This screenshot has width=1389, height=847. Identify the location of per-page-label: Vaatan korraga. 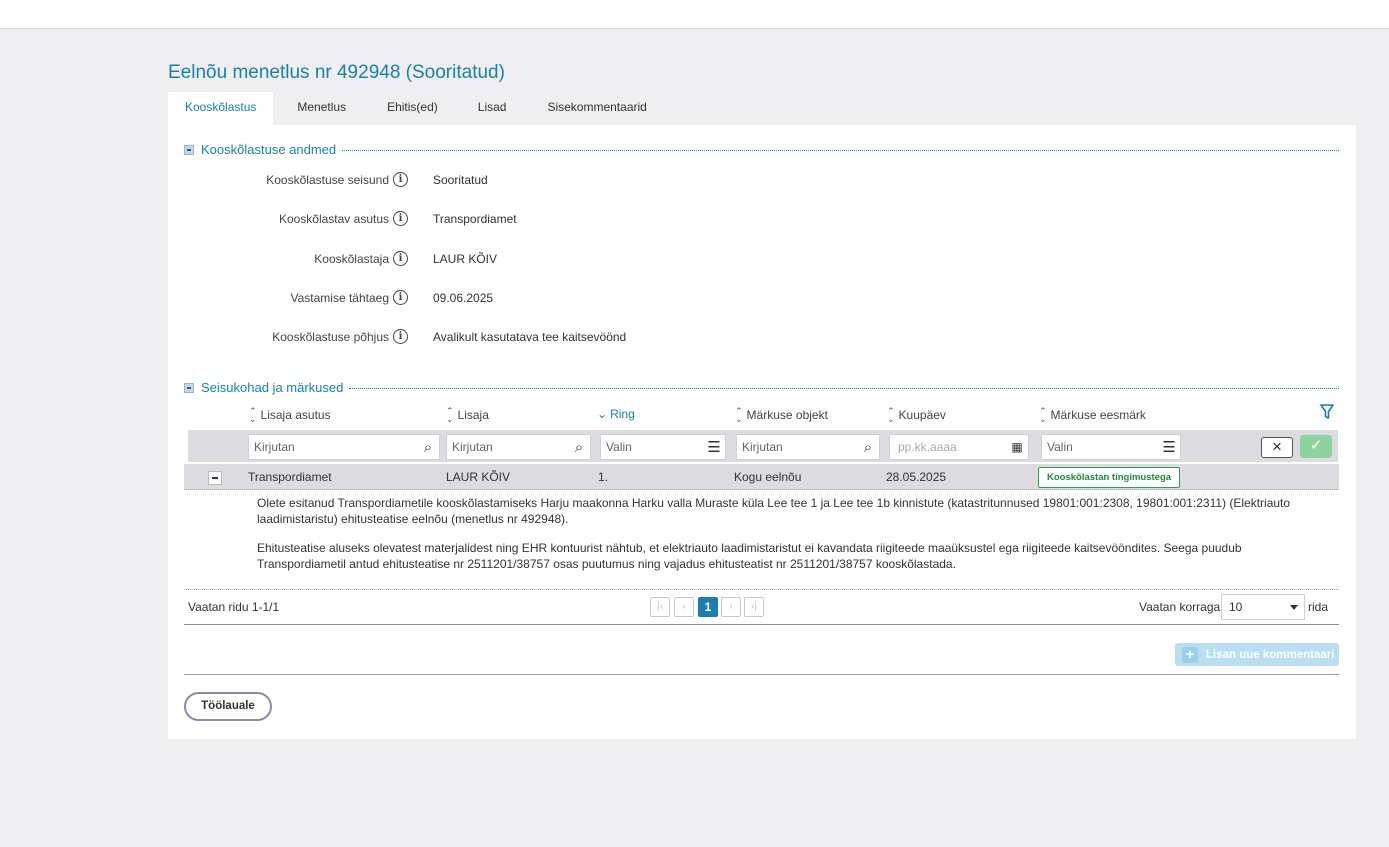
(1180, 607).